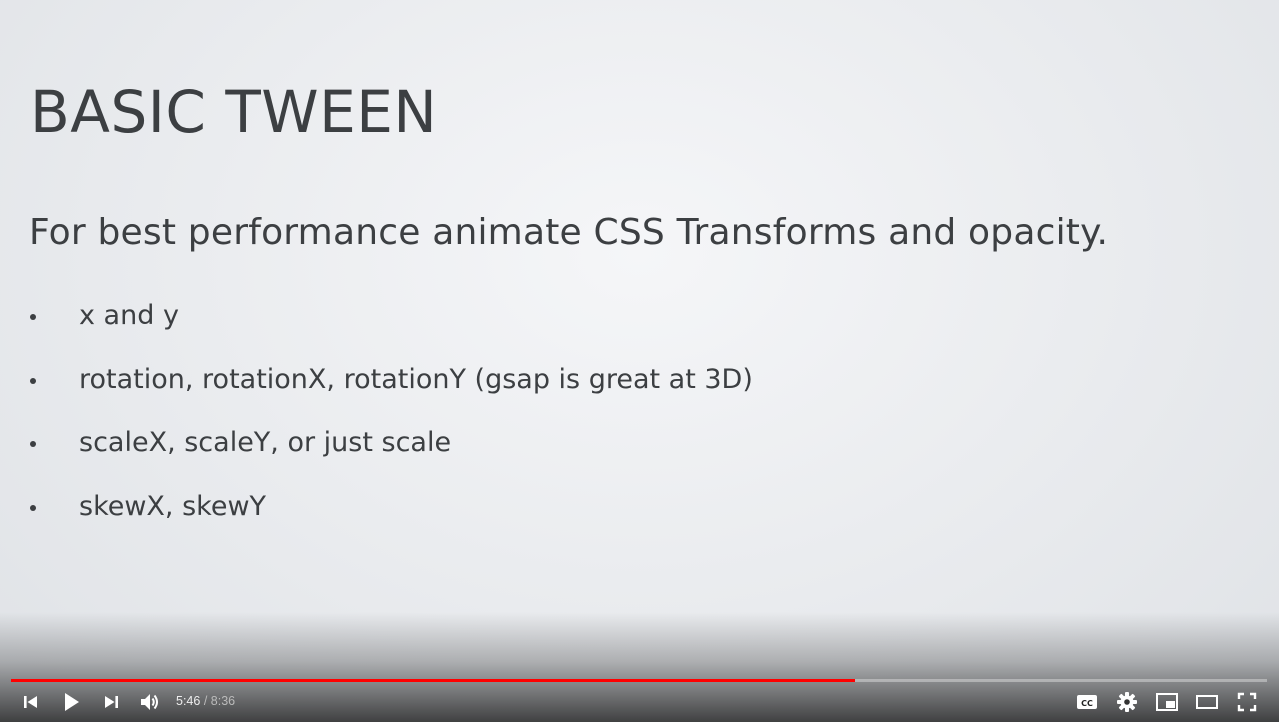 The image size is (1279, 722). I want to click on current-time: 5:46, so click(188, 701).